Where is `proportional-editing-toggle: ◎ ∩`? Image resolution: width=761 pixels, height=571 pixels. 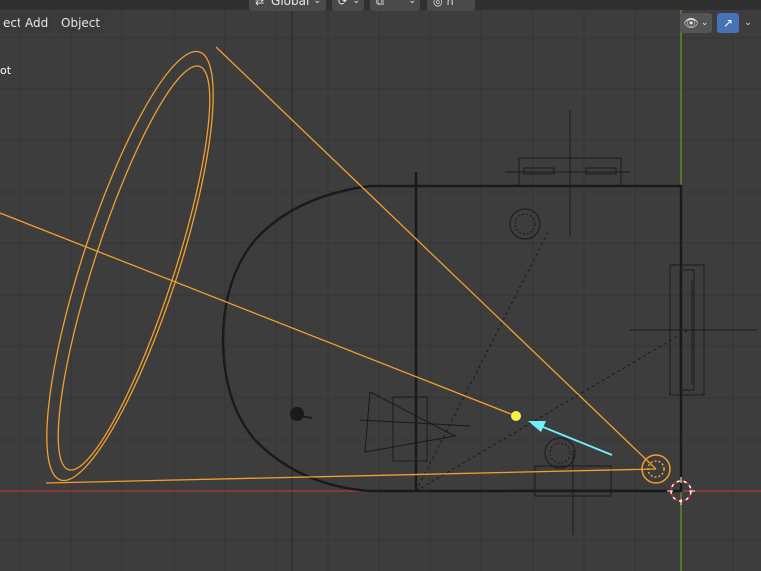 proportional-editing-toggle: ◎ ∩ is located at coordinates (451, 5).